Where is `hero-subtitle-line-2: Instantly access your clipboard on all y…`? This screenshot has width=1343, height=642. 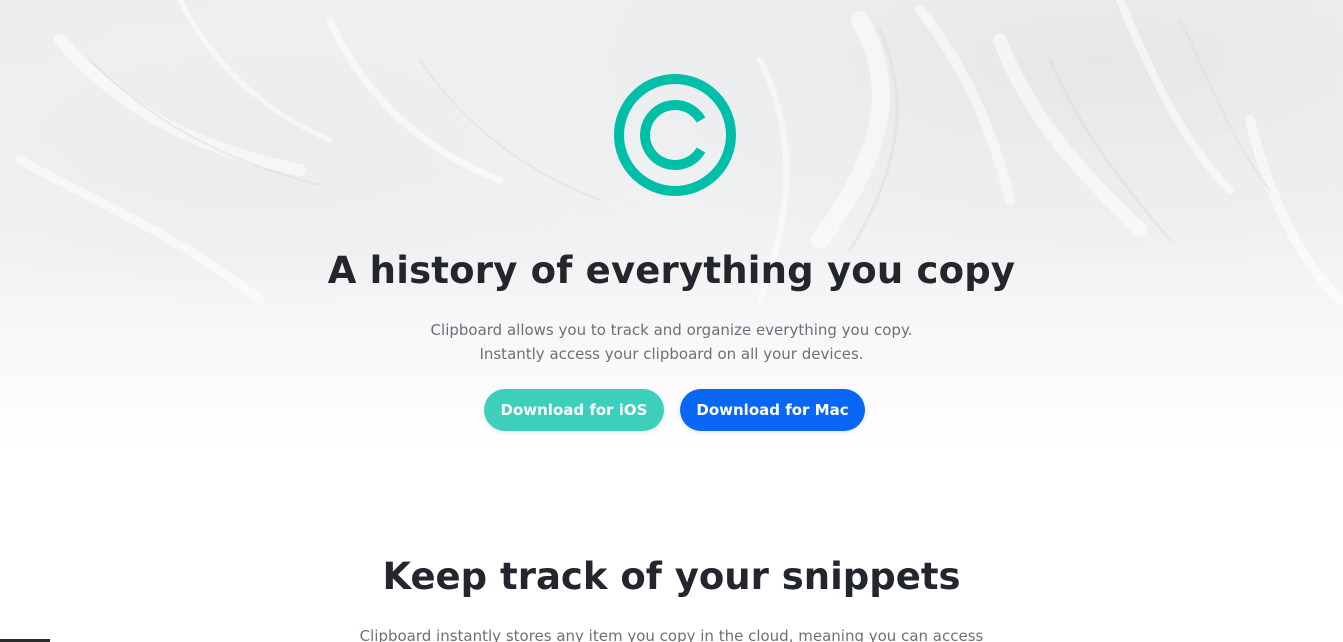
hero-subtitle-line-2: Instantly access your clipboard on all y… is located at coordinates (671, 354).